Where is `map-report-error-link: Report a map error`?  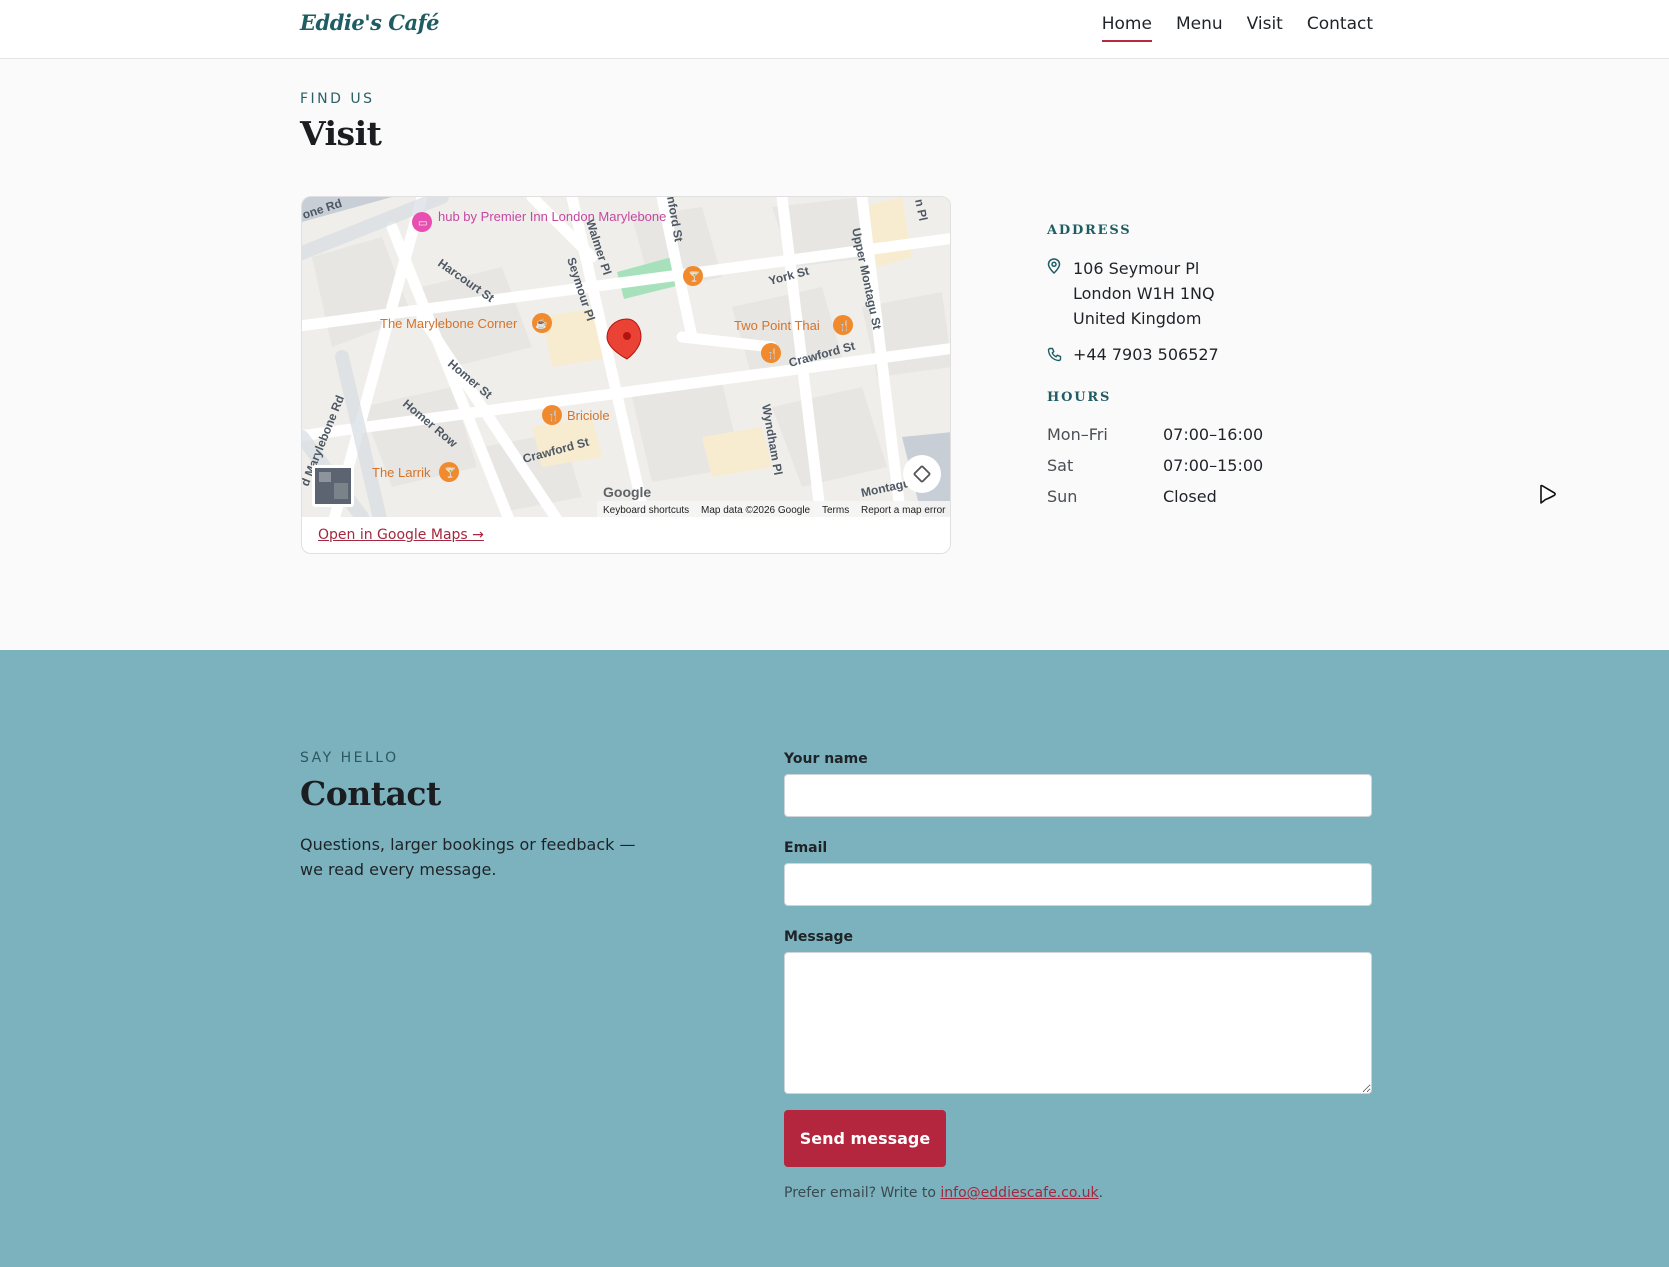
map-report-error-link: Report a map error is located at coordinates (903, 510).